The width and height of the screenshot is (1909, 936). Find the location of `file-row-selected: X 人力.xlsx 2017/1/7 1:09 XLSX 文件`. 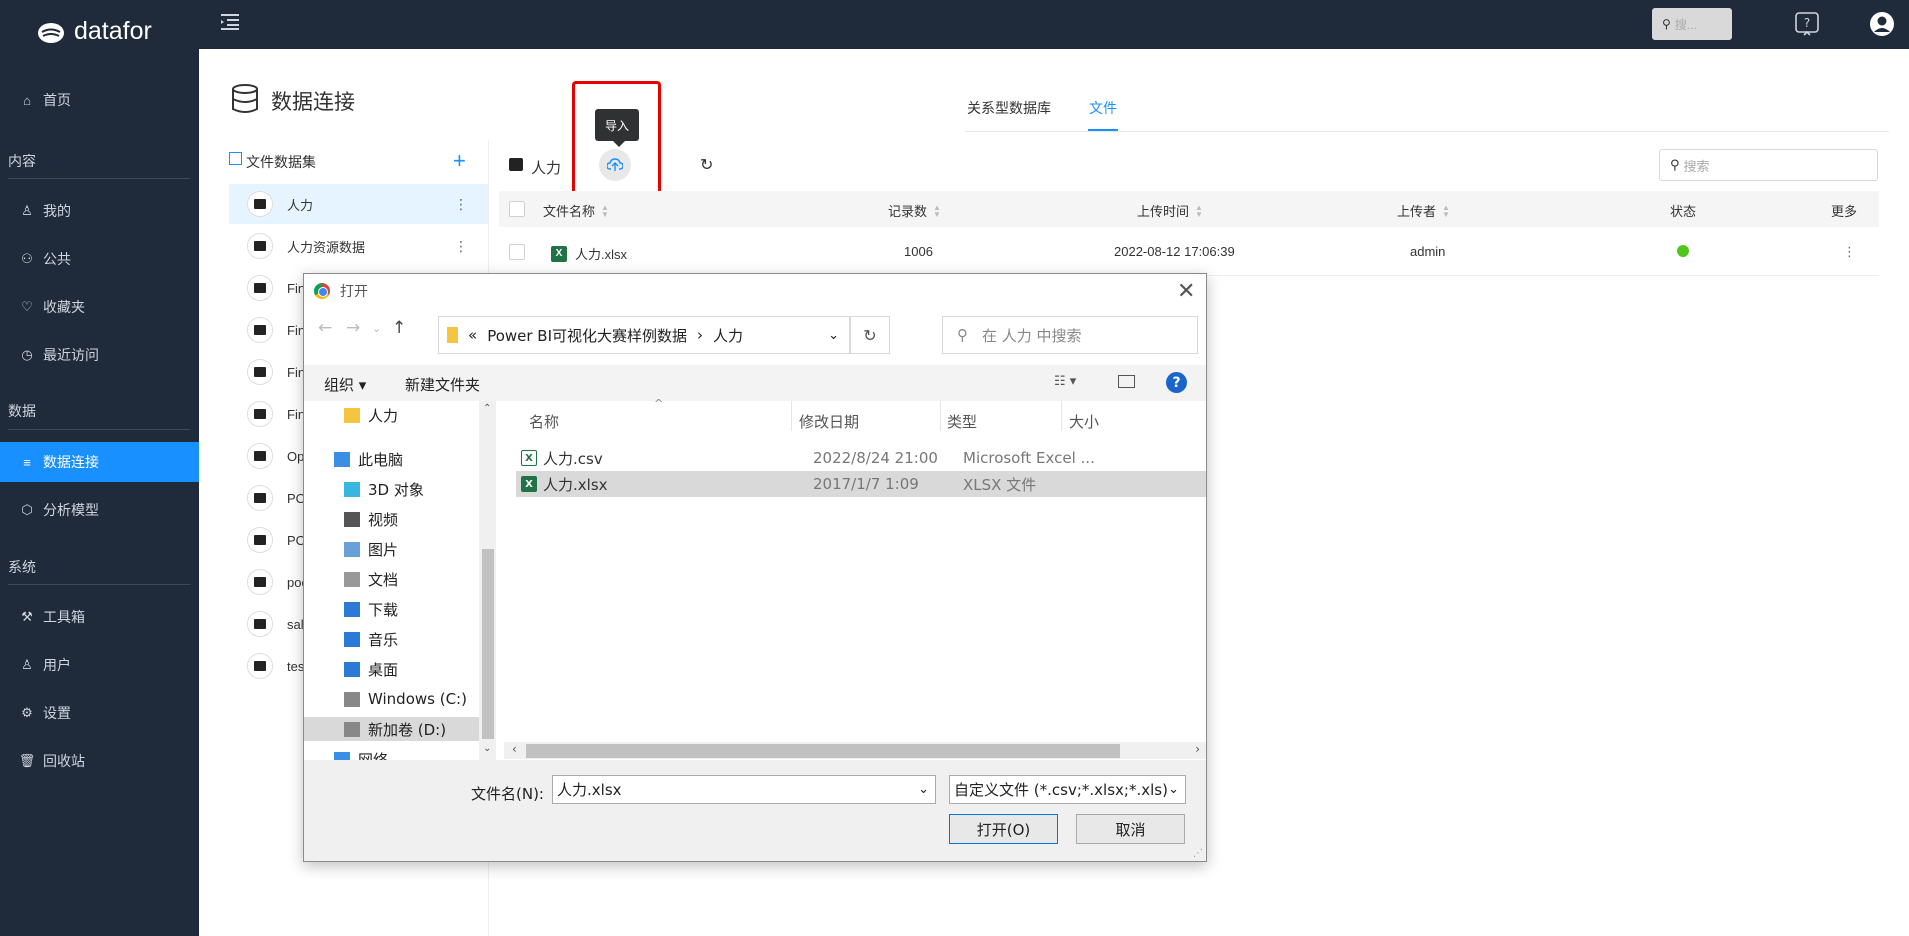

file-row-selected: X 人力.xlsx 2017/1/7 1:09 XLSX 文件 is located at coordinates (861, 484).